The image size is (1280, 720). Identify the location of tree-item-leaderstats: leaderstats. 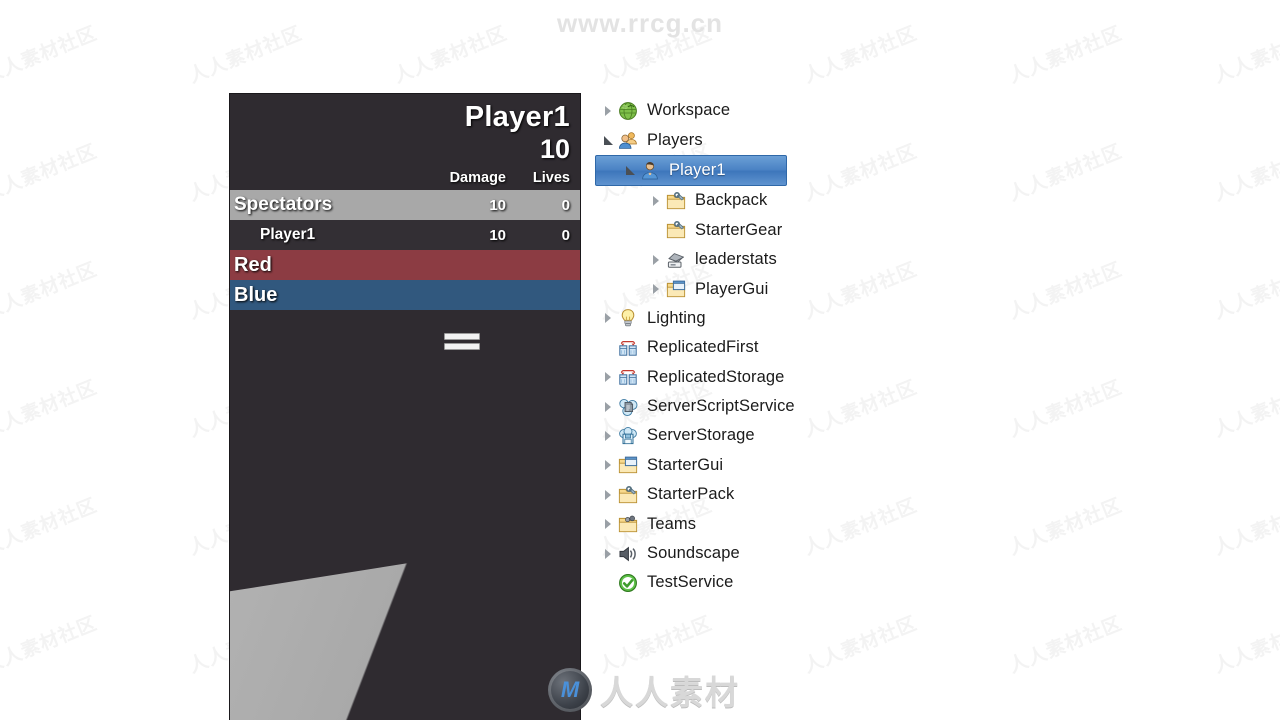
(806, 259).